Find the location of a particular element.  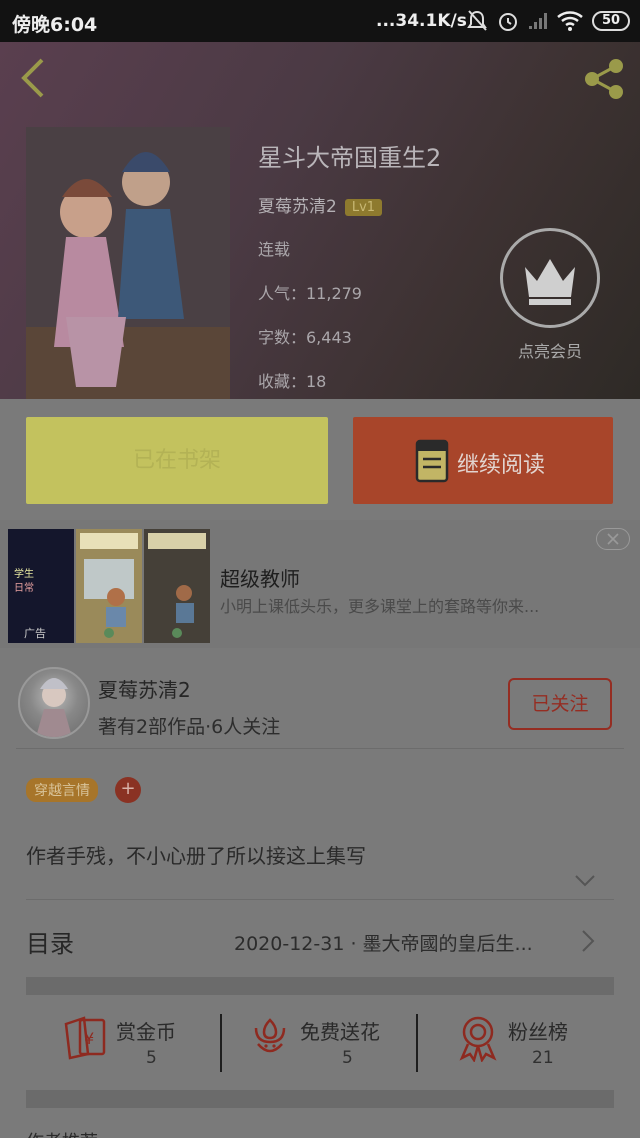

battery-indicator: 50 is located at coordinates (611, 21).